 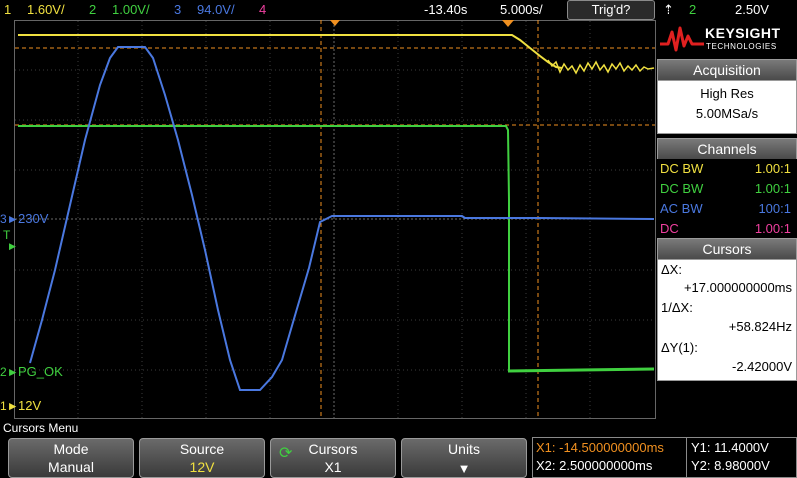 What do you see at coordinates (669, 228) in the screenshot?
I see `ch4-coupling: DC` at bounding box center [669, 228].